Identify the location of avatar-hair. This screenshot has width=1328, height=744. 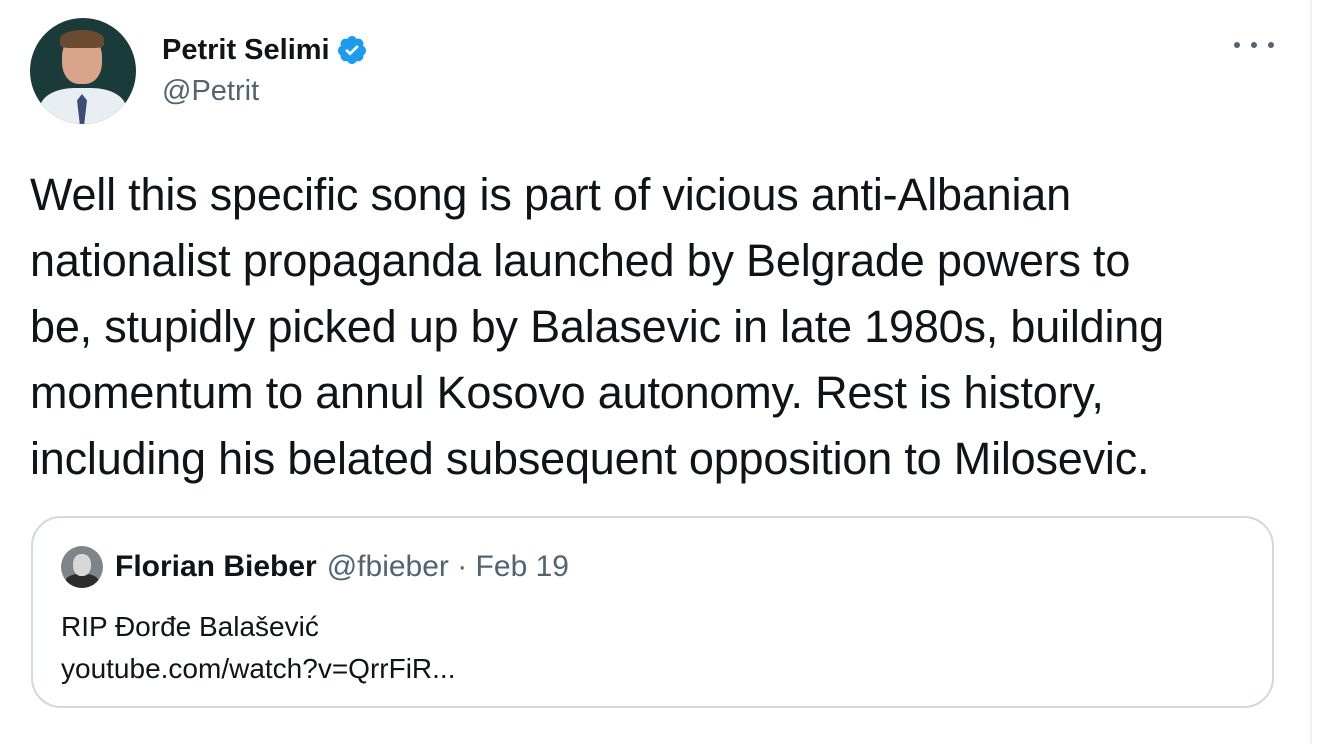
(82, 39).